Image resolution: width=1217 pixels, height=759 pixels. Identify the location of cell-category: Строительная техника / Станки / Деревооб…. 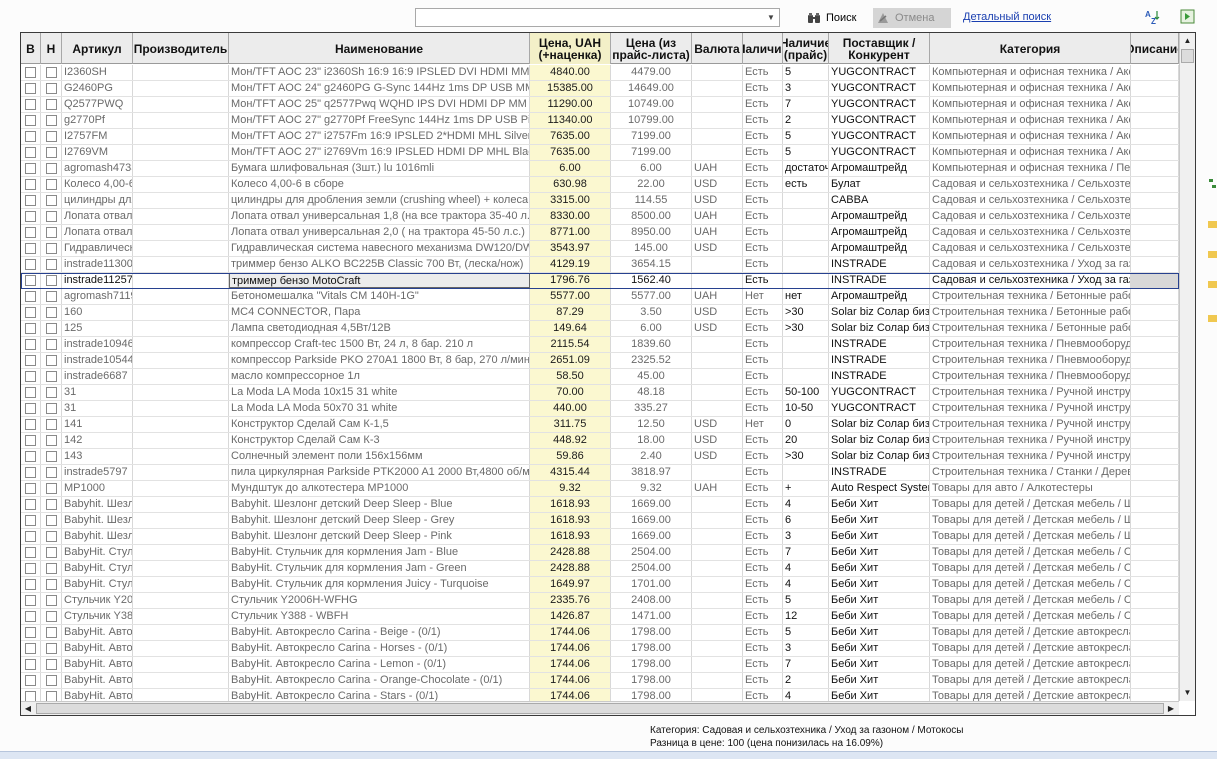
(1030, 472).